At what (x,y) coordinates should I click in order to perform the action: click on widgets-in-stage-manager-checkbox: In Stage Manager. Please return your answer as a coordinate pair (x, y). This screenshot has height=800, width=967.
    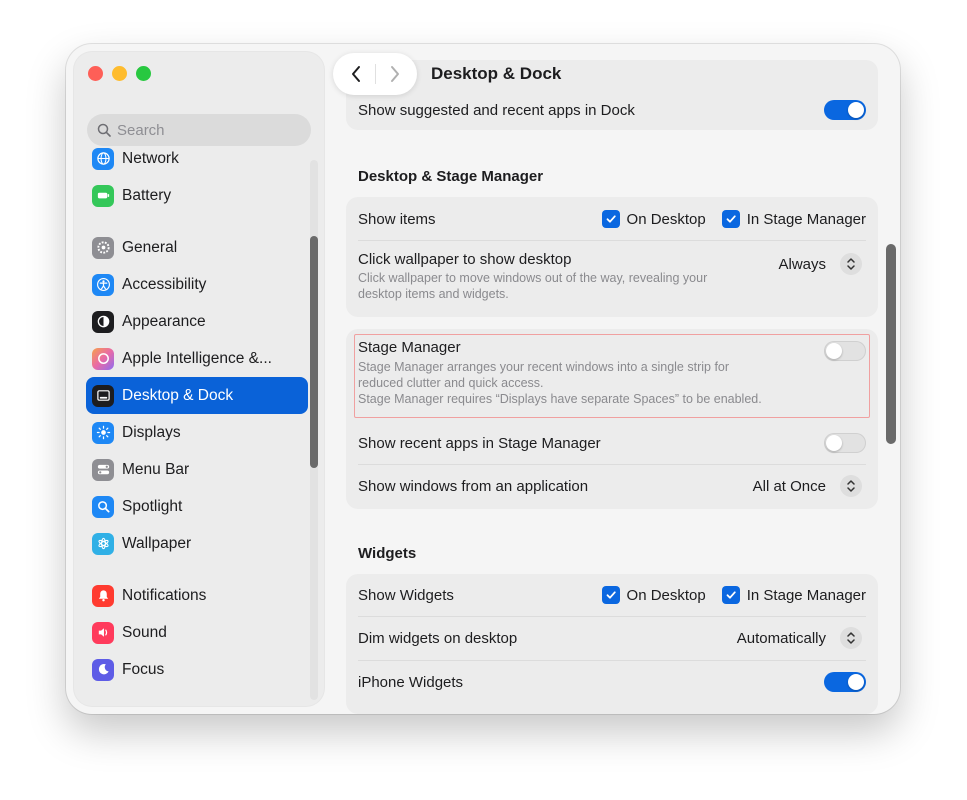
    Looking at the image, I should click on (793, 595).